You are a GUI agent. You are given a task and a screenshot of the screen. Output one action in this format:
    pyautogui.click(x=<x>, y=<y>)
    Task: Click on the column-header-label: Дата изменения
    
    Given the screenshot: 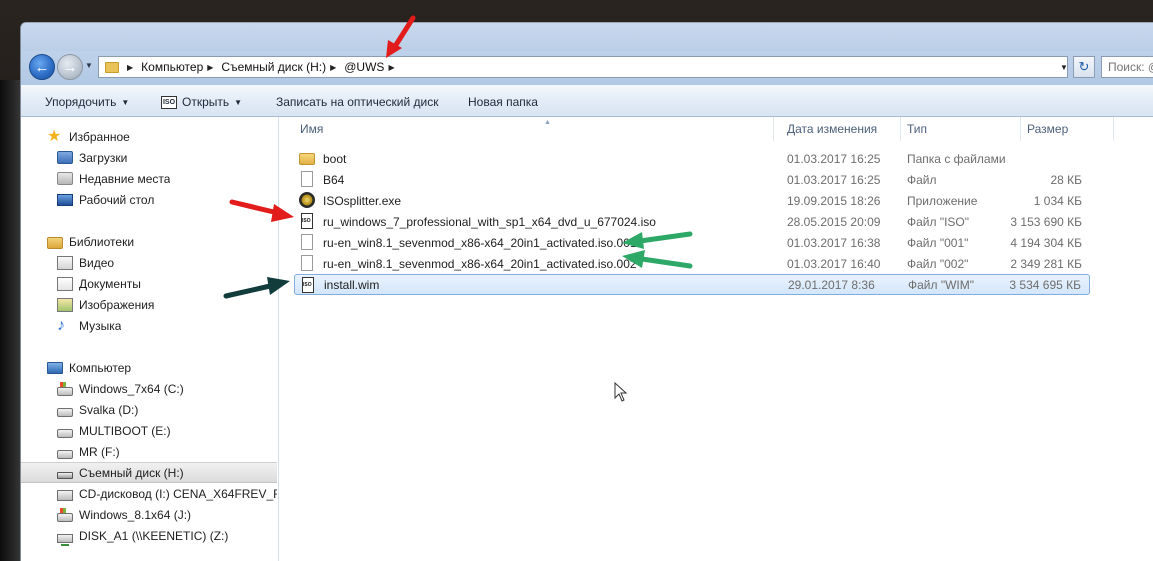 What is the action you would take?
    pyautogui.click(x=832, y=129)
    